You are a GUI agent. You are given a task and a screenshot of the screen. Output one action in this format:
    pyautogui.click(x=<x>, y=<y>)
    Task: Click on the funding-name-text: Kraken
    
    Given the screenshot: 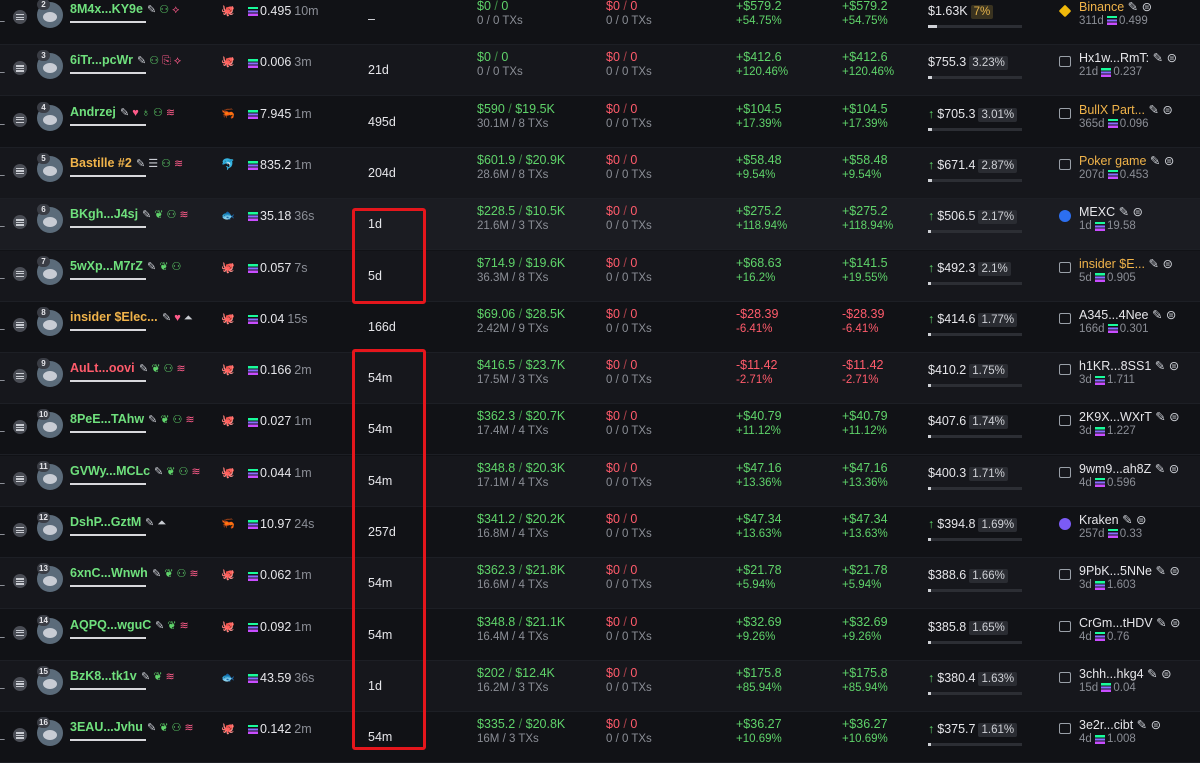 What is the action you would take?
    pyautogui.click(x=1099, y=520)
    